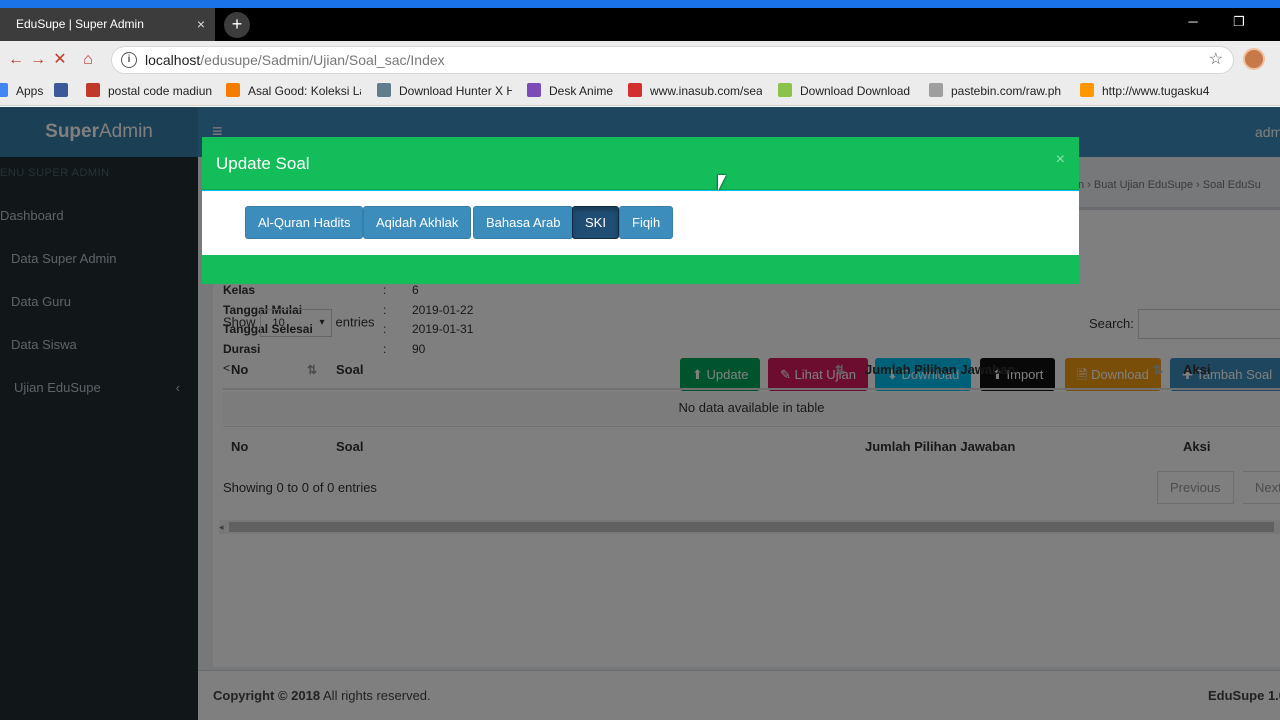  I want to click on subject-button-fiqih: Fiqih, so click(646, 222).